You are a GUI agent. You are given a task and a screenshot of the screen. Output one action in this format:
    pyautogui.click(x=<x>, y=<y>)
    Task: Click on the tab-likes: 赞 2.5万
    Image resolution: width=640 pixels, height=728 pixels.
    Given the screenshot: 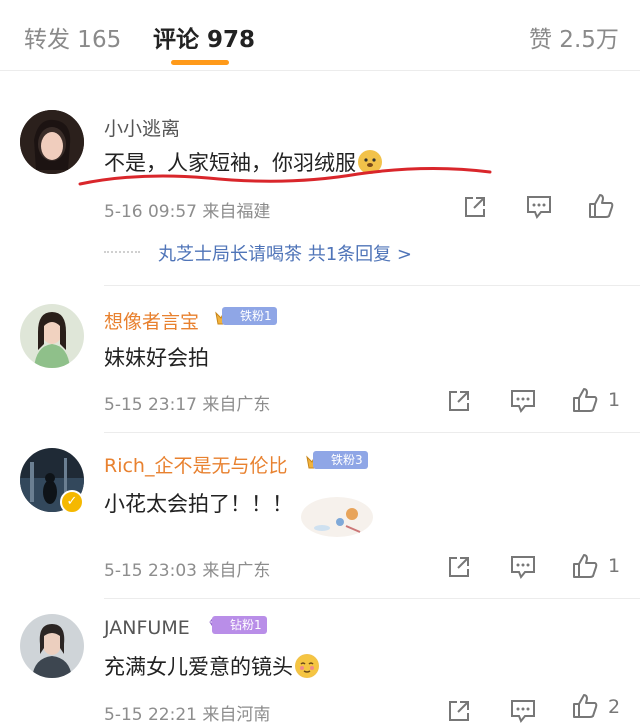 What is the action you would take?
    pyautogui.click(x=574, y=37)
    